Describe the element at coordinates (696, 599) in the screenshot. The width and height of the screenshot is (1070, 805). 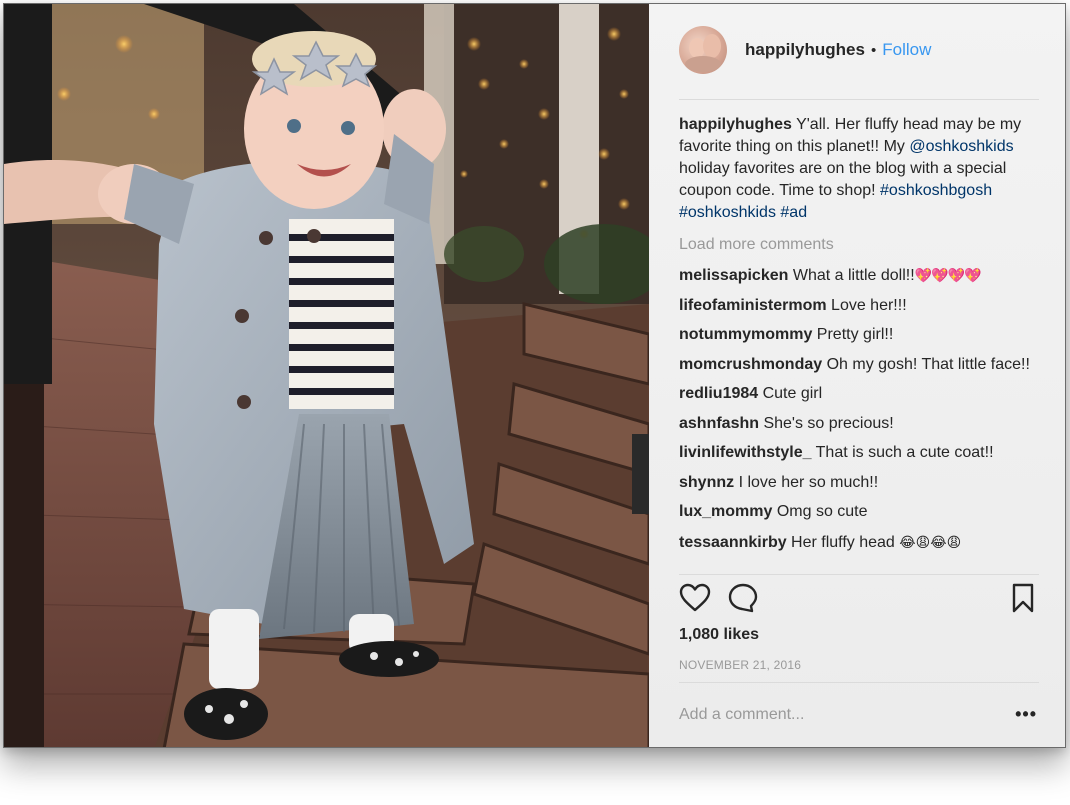
I see `heart-icon` at that location.